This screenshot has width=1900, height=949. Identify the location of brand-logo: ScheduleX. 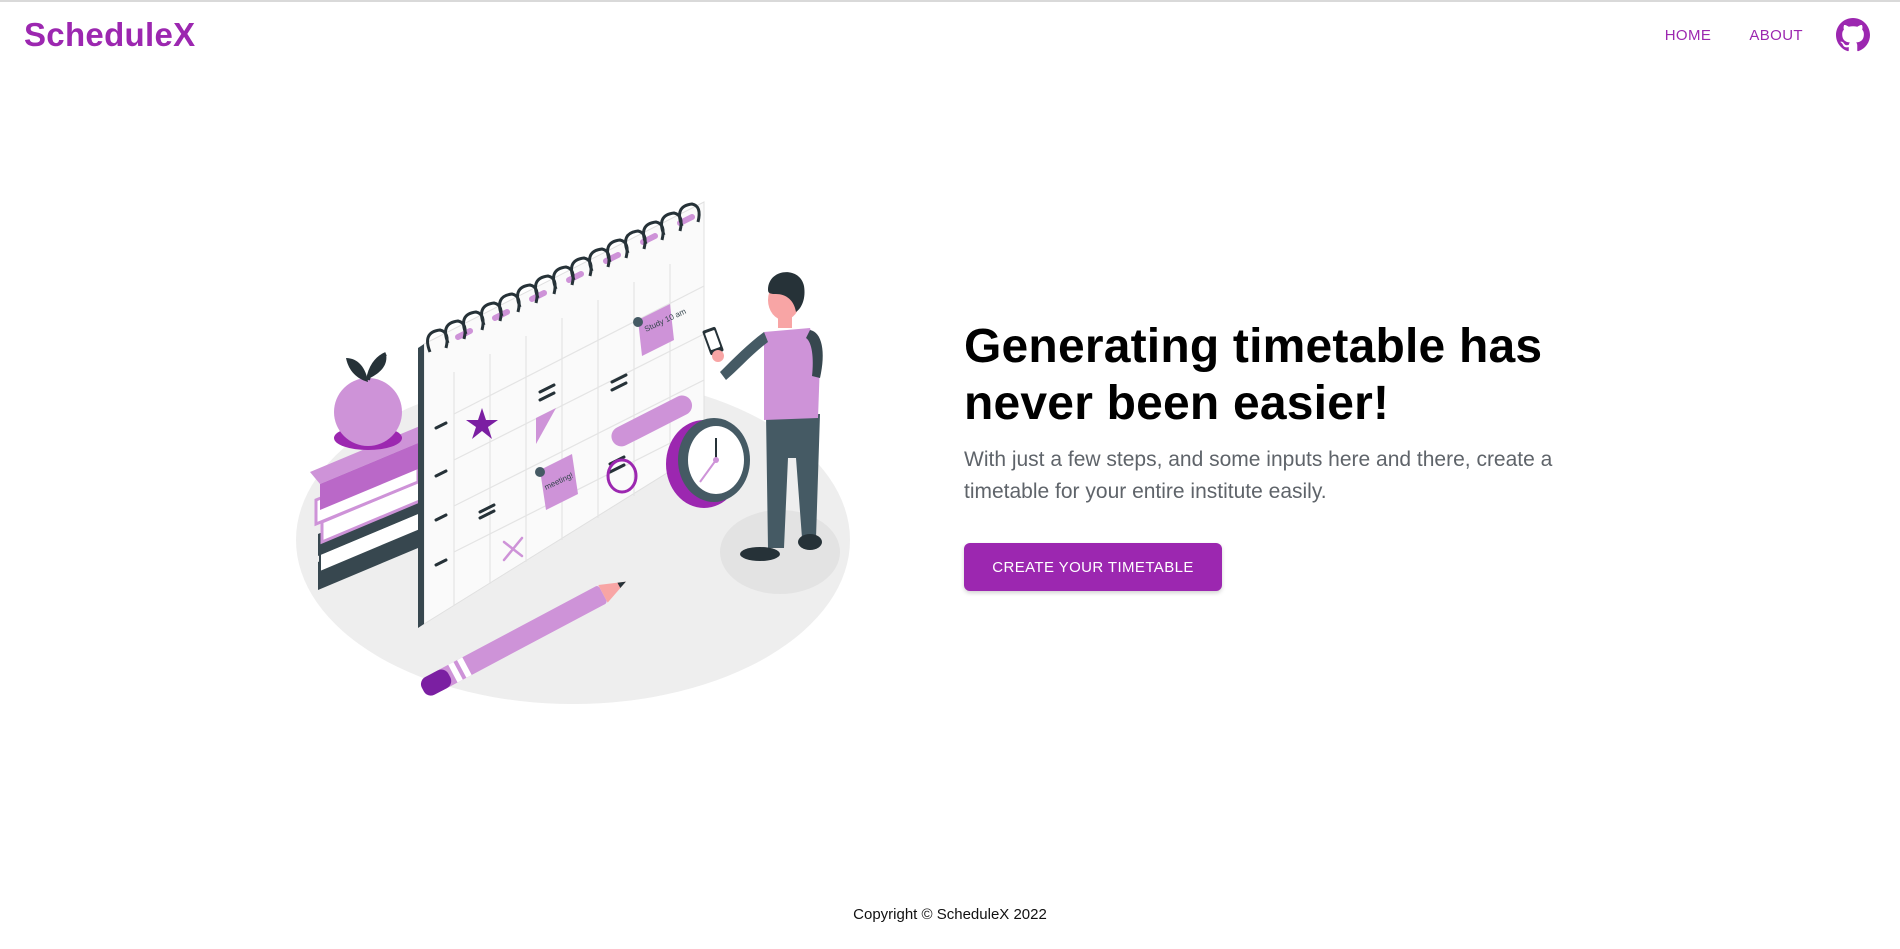
(109, 35).